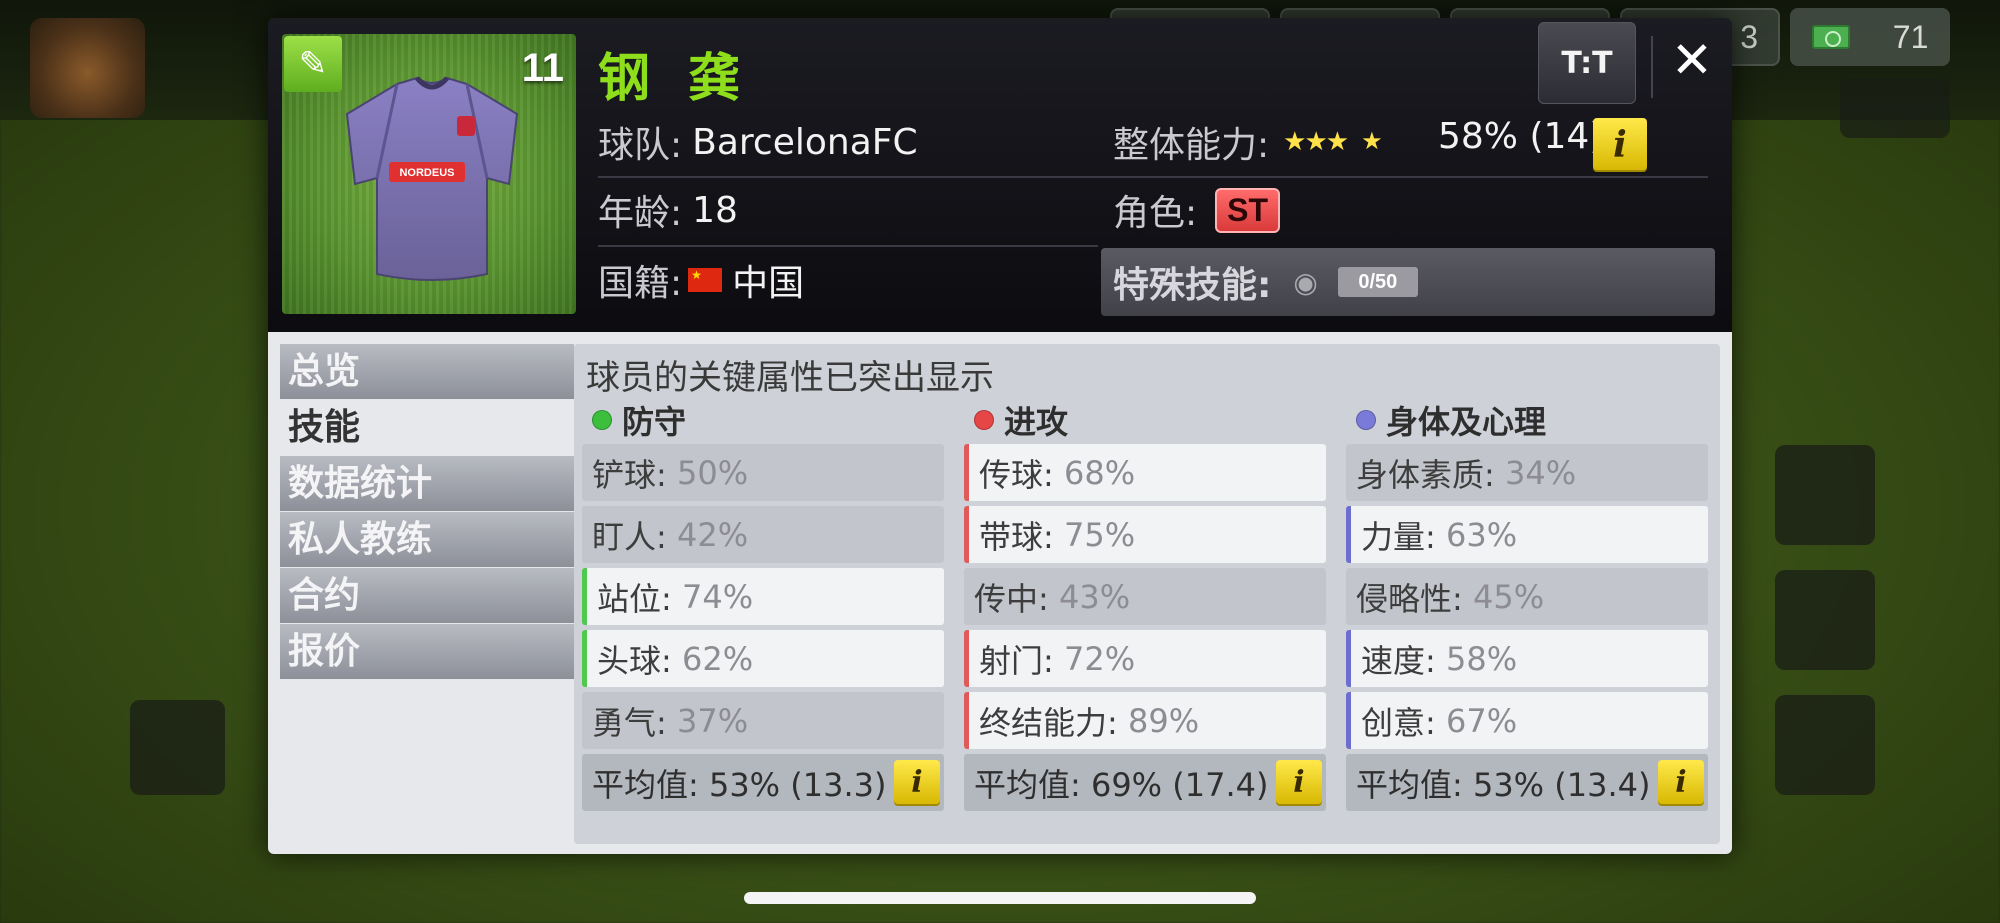 This screenshot has width=2000, height=923. I want to click on shirt-compare-icon: T:T, so click(1587, 63).